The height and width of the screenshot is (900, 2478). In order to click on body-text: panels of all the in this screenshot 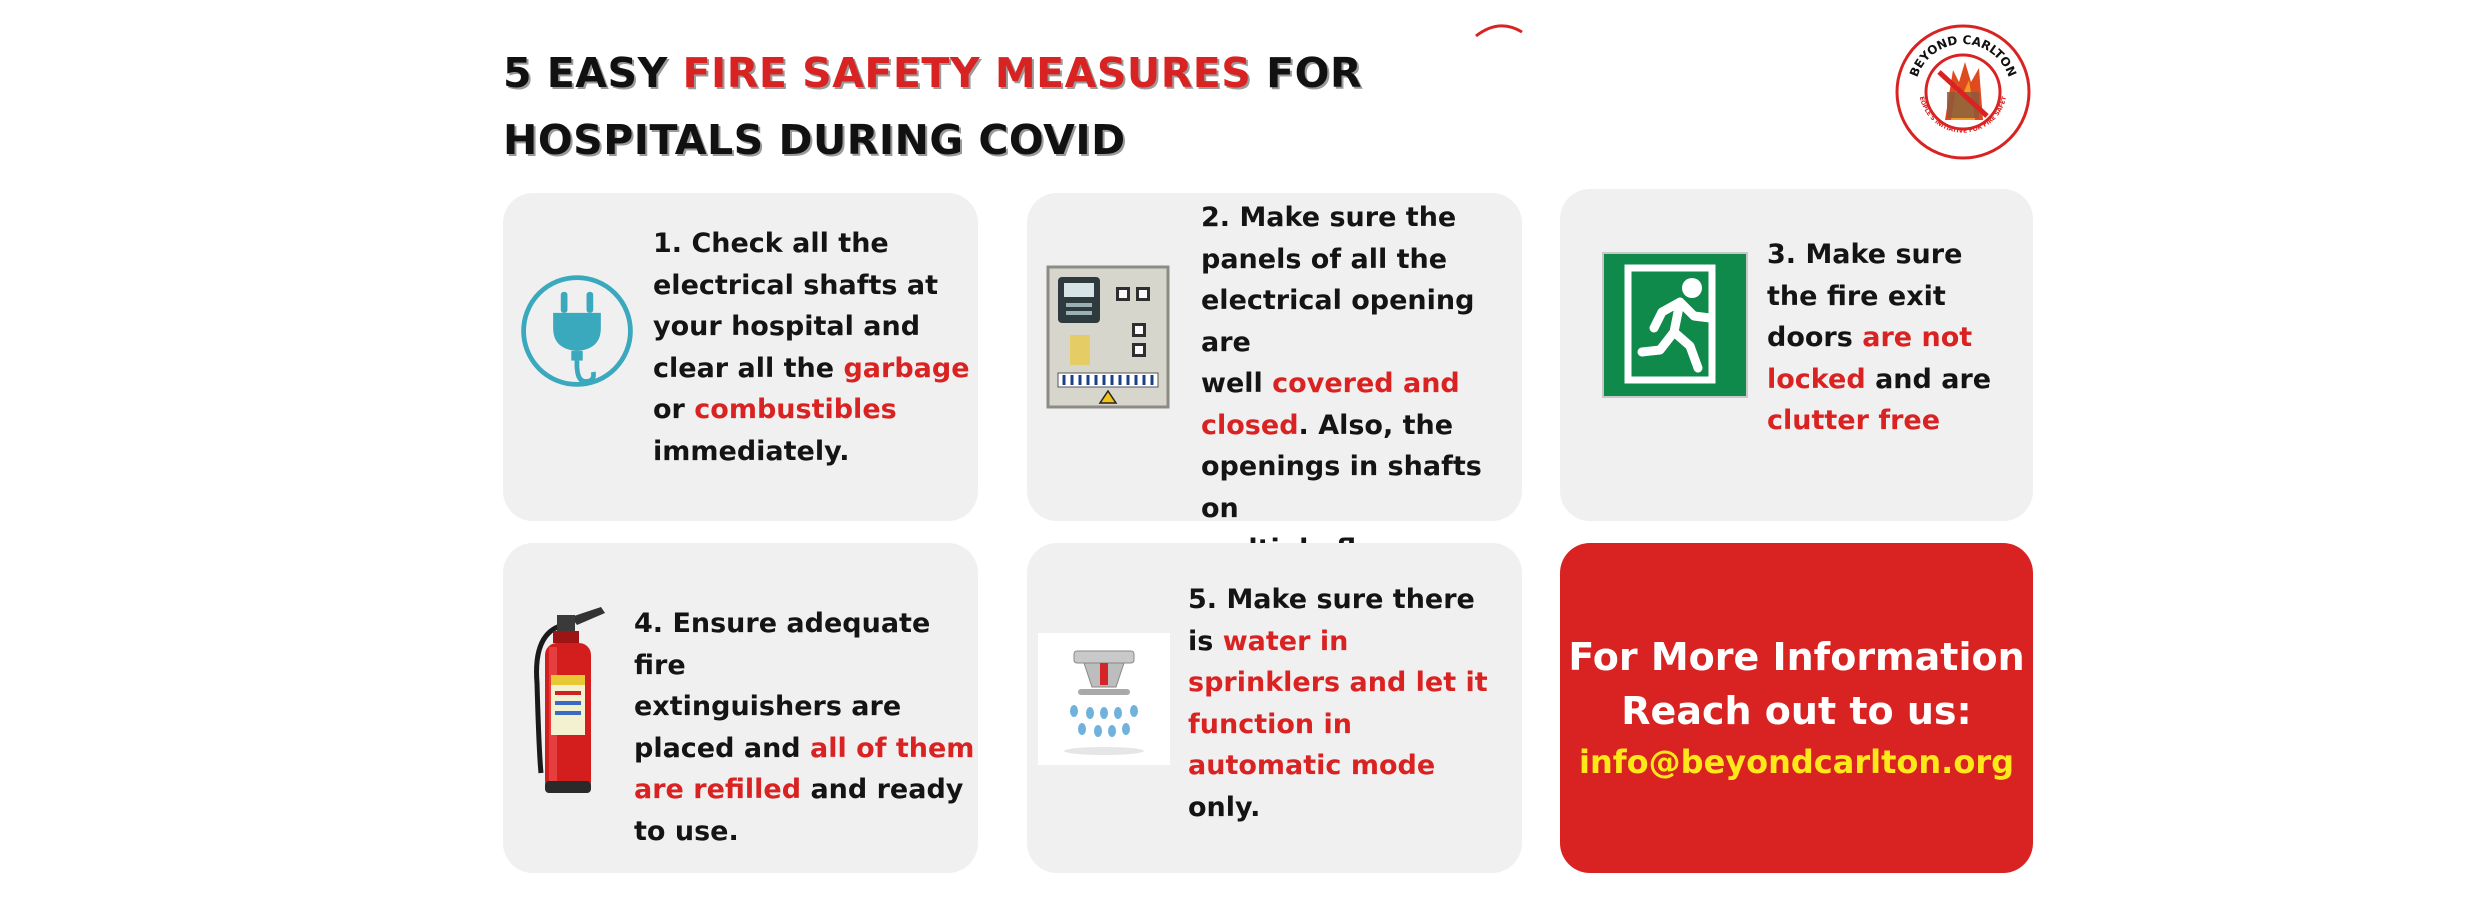, I will do `click(1324, 259)`.